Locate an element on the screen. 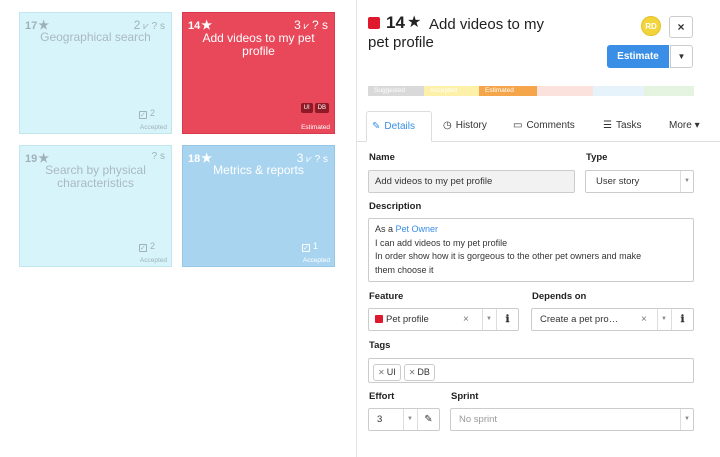  card-title: Geographical search is located at coordinates (95, 37).